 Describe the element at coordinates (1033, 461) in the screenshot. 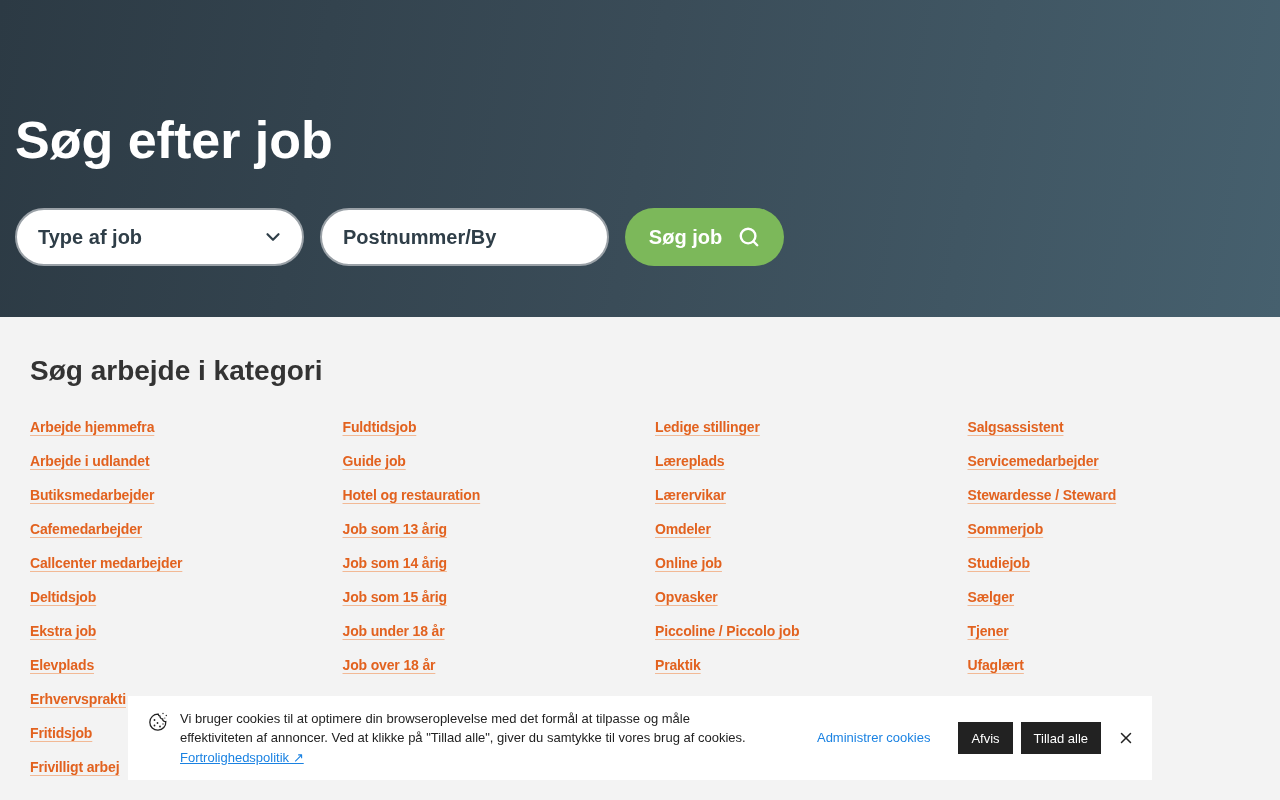

I see `category-link: Servicemedarbejder` at that location.